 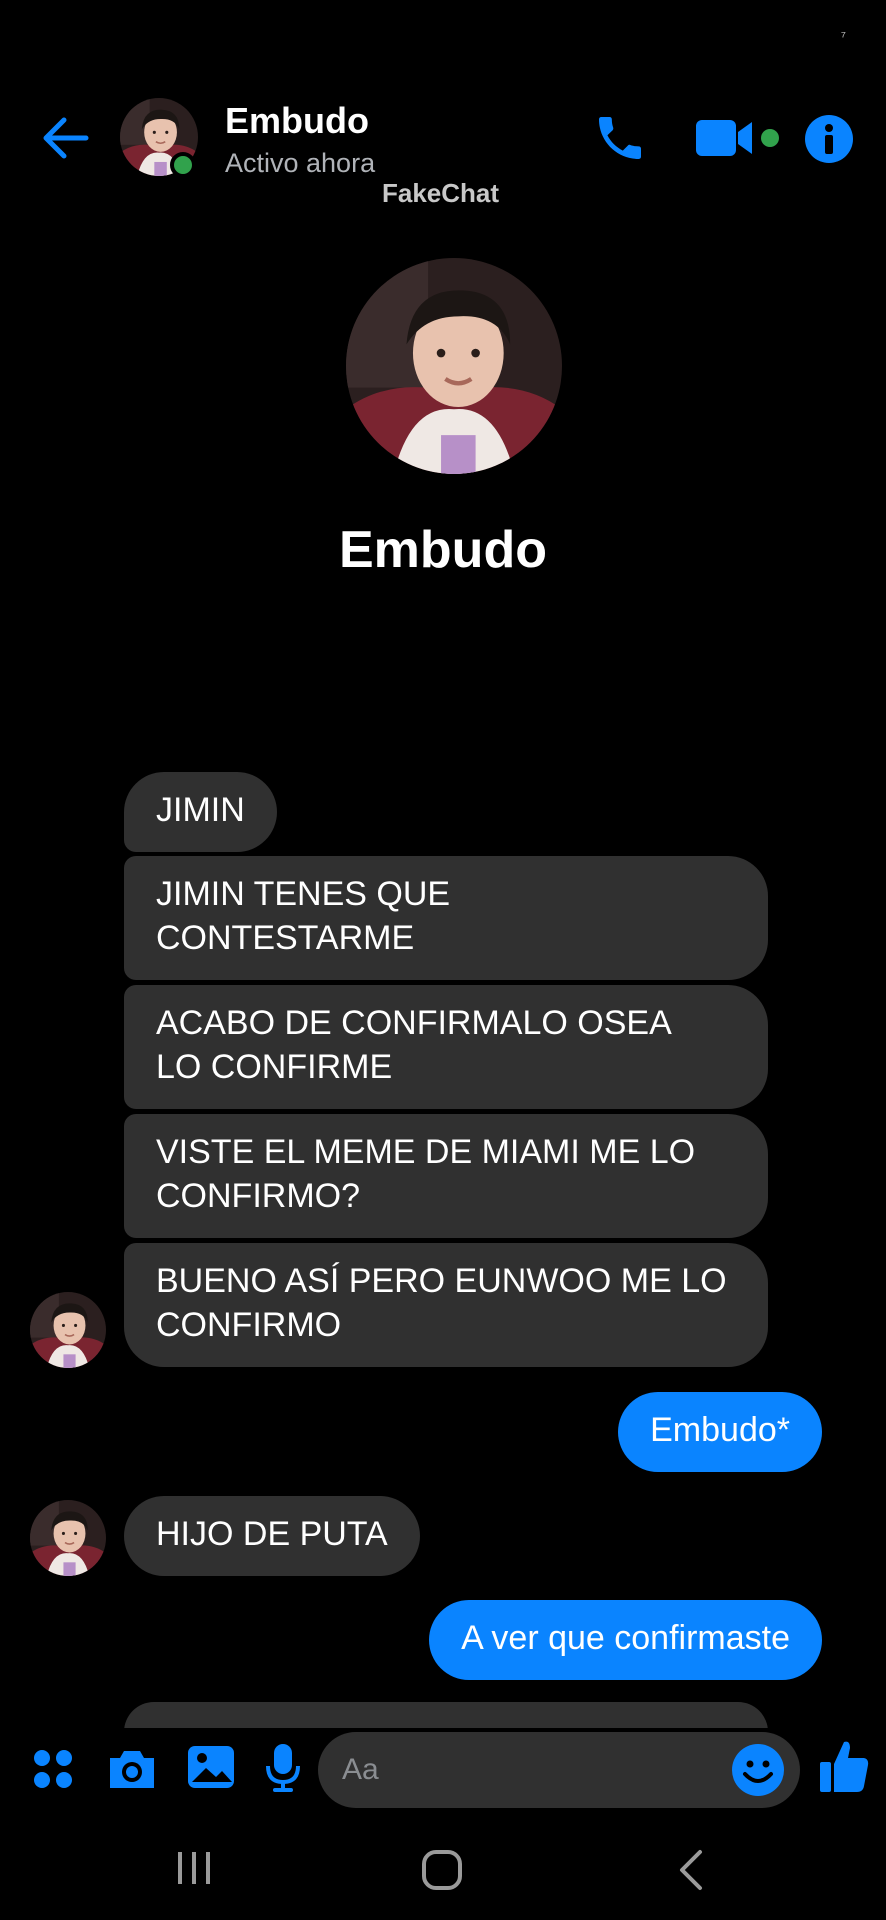 I want to click on message-line: CONFIRMO, so click(x=249, y=1325).